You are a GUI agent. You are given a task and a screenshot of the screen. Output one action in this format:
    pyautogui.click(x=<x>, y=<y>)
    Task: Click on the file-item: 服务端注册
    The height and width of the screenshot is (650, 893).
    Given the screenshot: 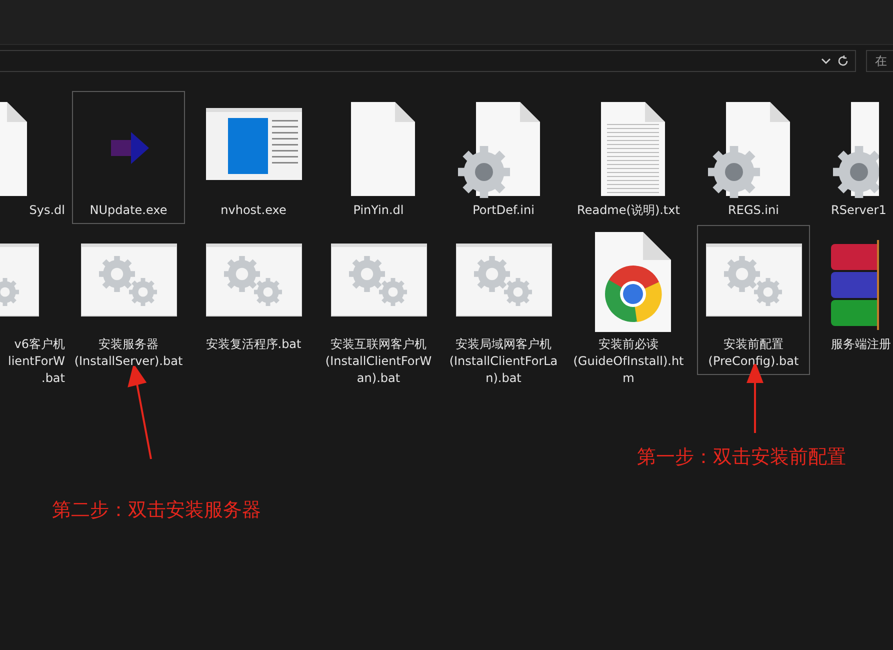 What is the action you would take?
    pyautogui.click(x=854, y=291)
    